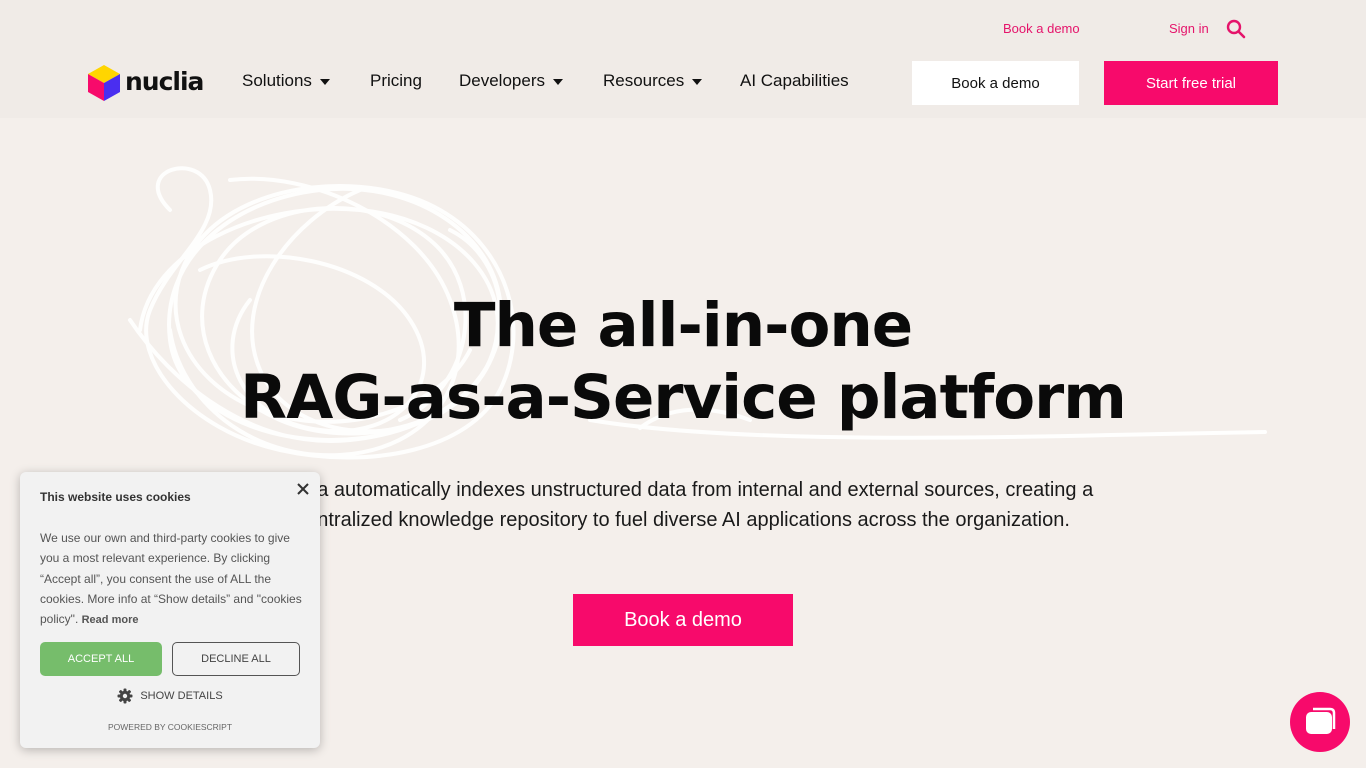  What do you see at coordinates (115, 497) in the screenshot?
I see `cookie-title: This website uses cookies` at bounding box center [115, 497].